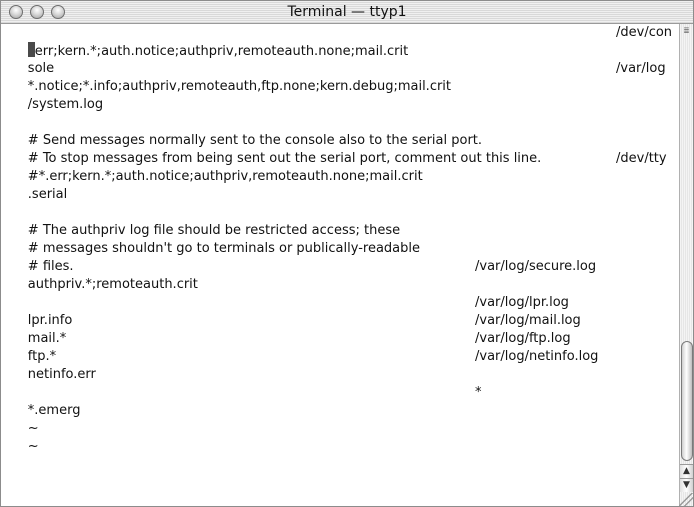 This screenshot has height=507, width=694. What do you see at coordinates (536, 266) in the screenshot?
I see `line-destination: /var/log/secure.log` at bounding box center [536, 266].